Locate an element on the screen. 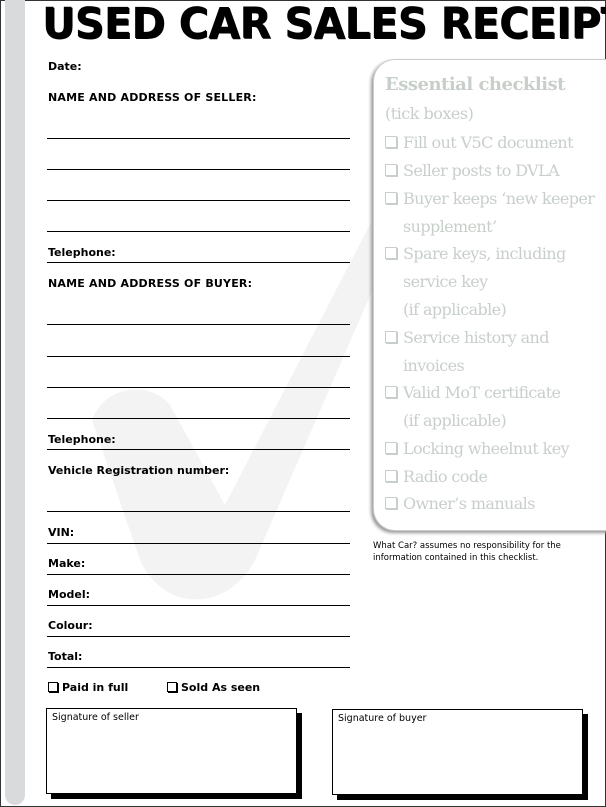 Image resolution: width=606 pixels, height=807 pixels. checklist-item-text: Service history and is located at coordinates (476, 337).